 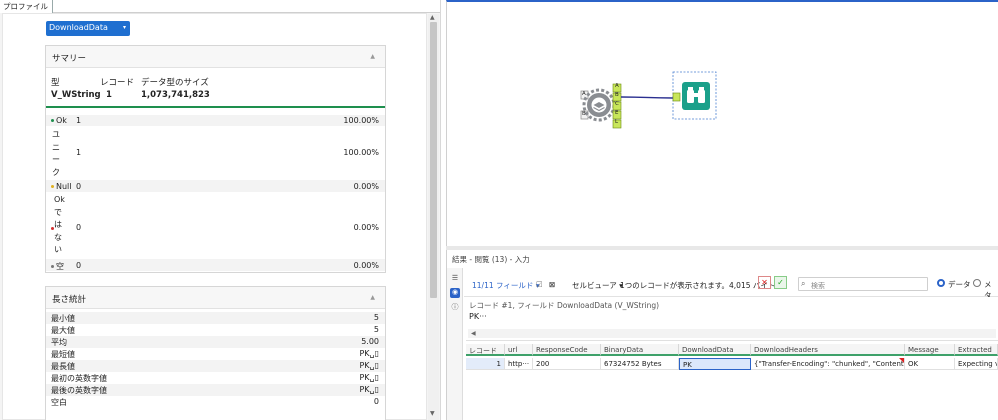 I want to click on stat-row: 空白 0, so click(x=215, y=402).